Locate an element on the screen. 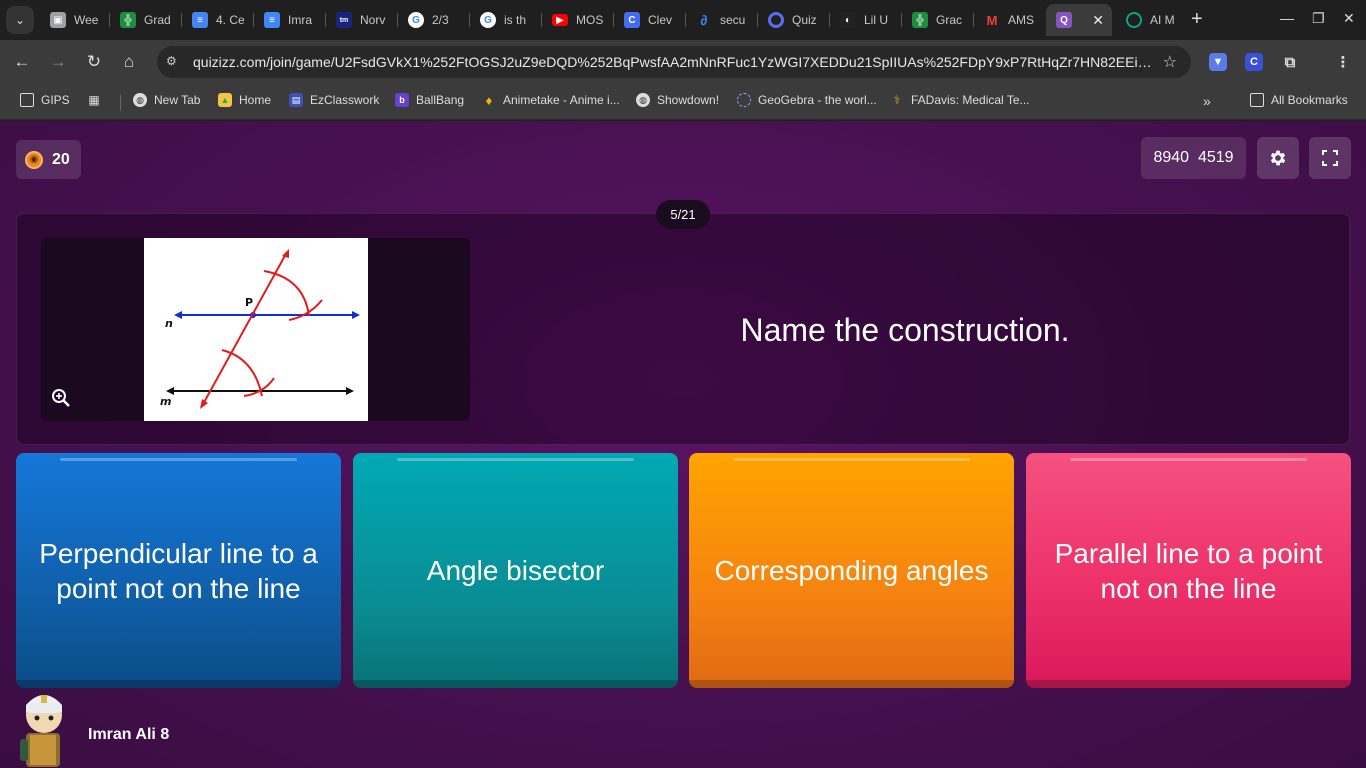 This screenshot has height=768, width=1366. tab-title: Wee is located at coordinates (86, 20).